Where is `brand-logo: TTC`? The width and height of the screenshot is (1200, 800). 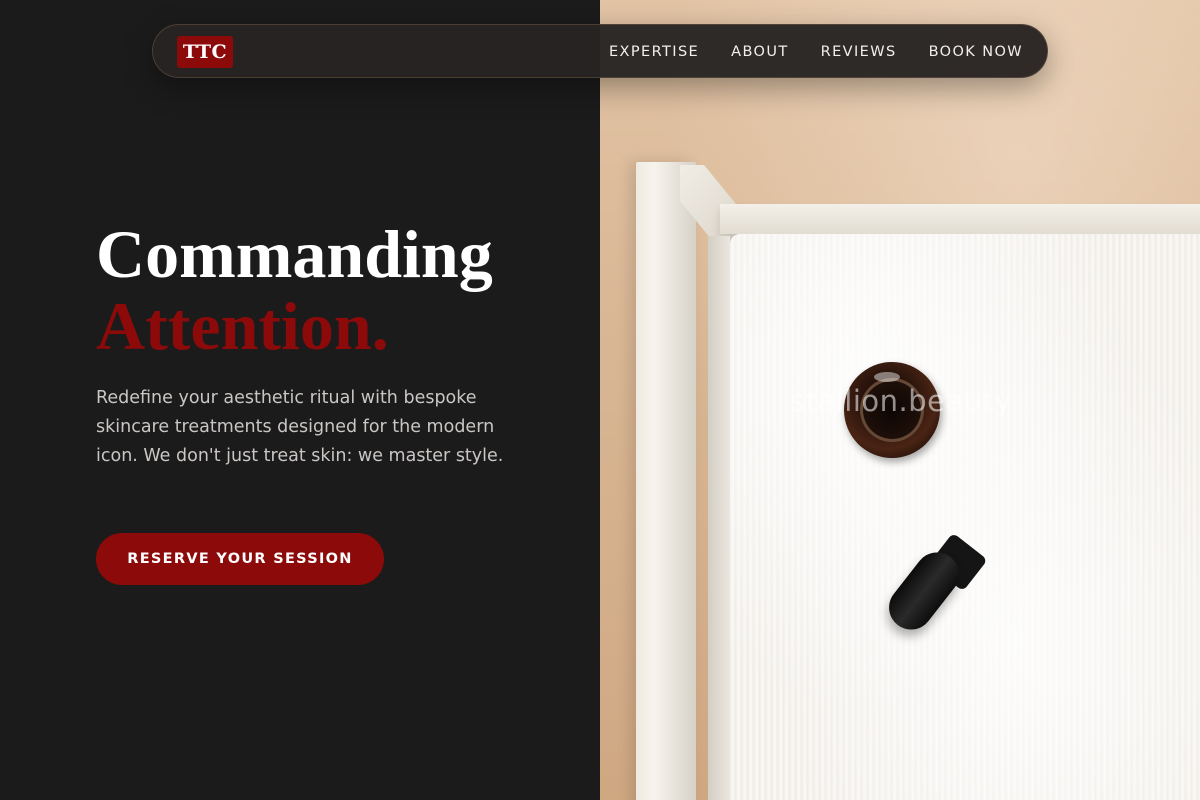
brand-logo: TTC is located at coordinates (205, 52).